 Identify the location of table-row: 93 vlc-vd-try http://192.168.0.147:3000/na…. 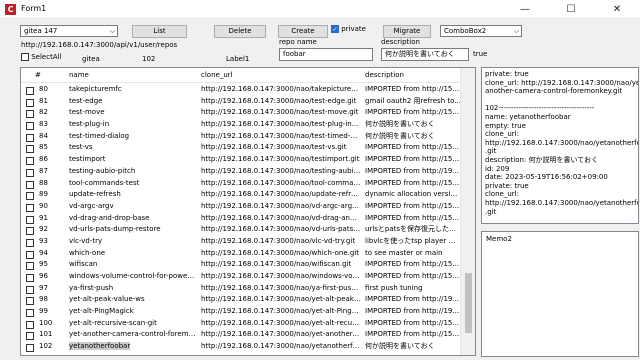
(241, 242).